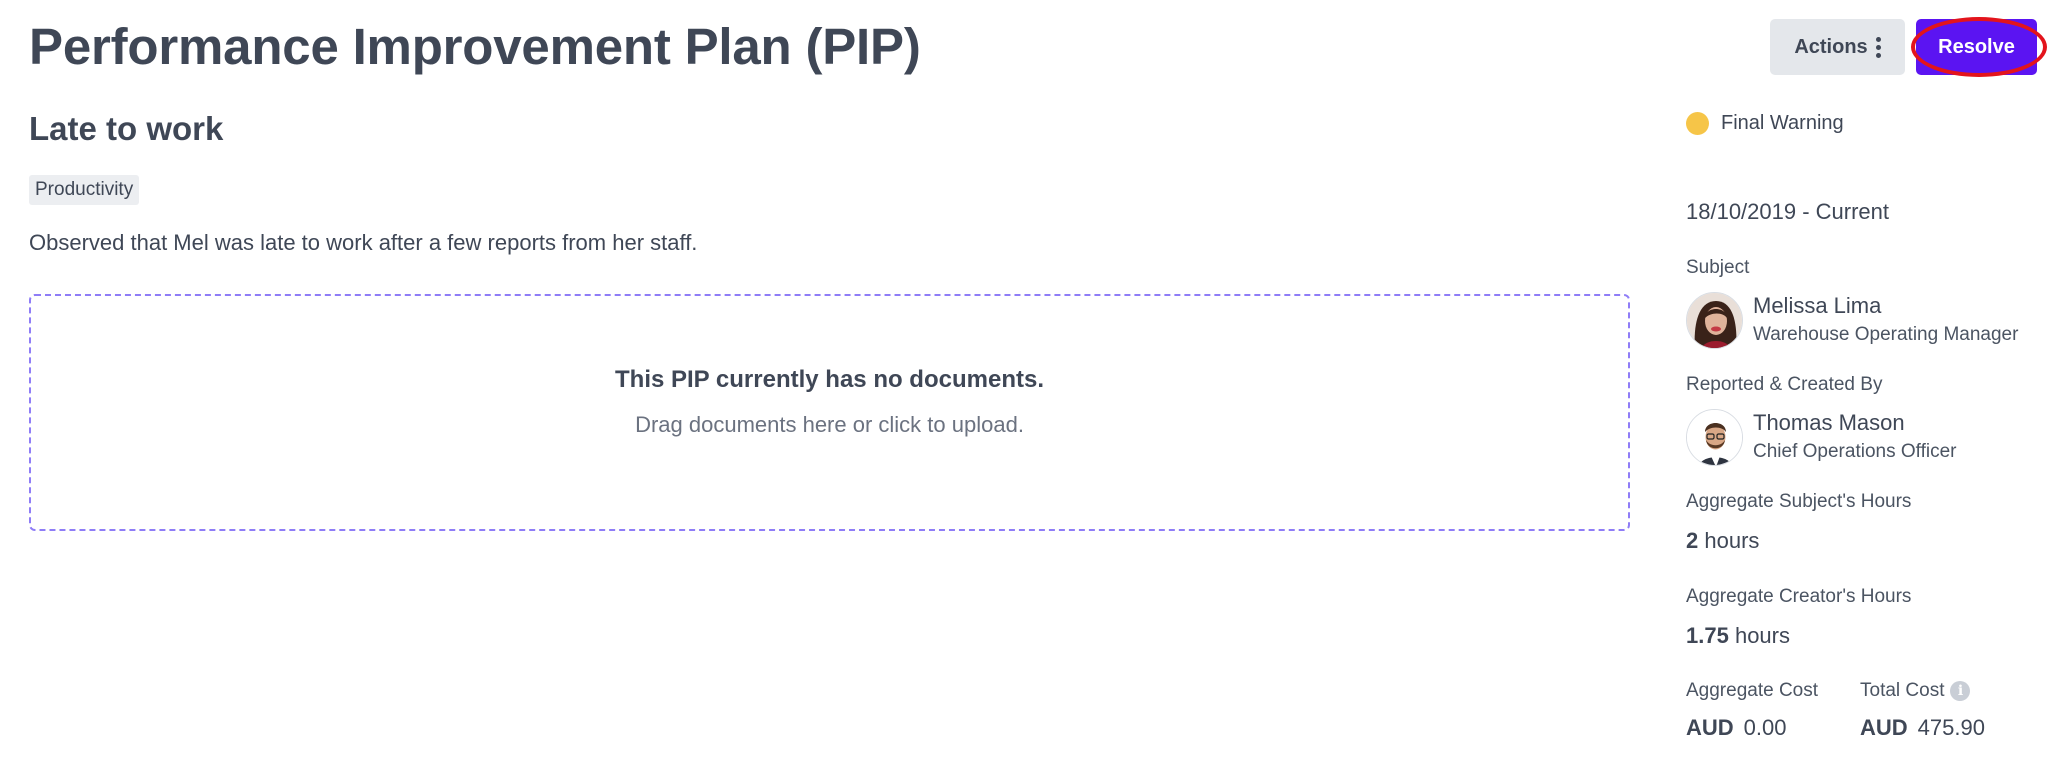 This screenshot has width=2055, height=770. I want to click on subject-avatar-image, so click(1714, 320).